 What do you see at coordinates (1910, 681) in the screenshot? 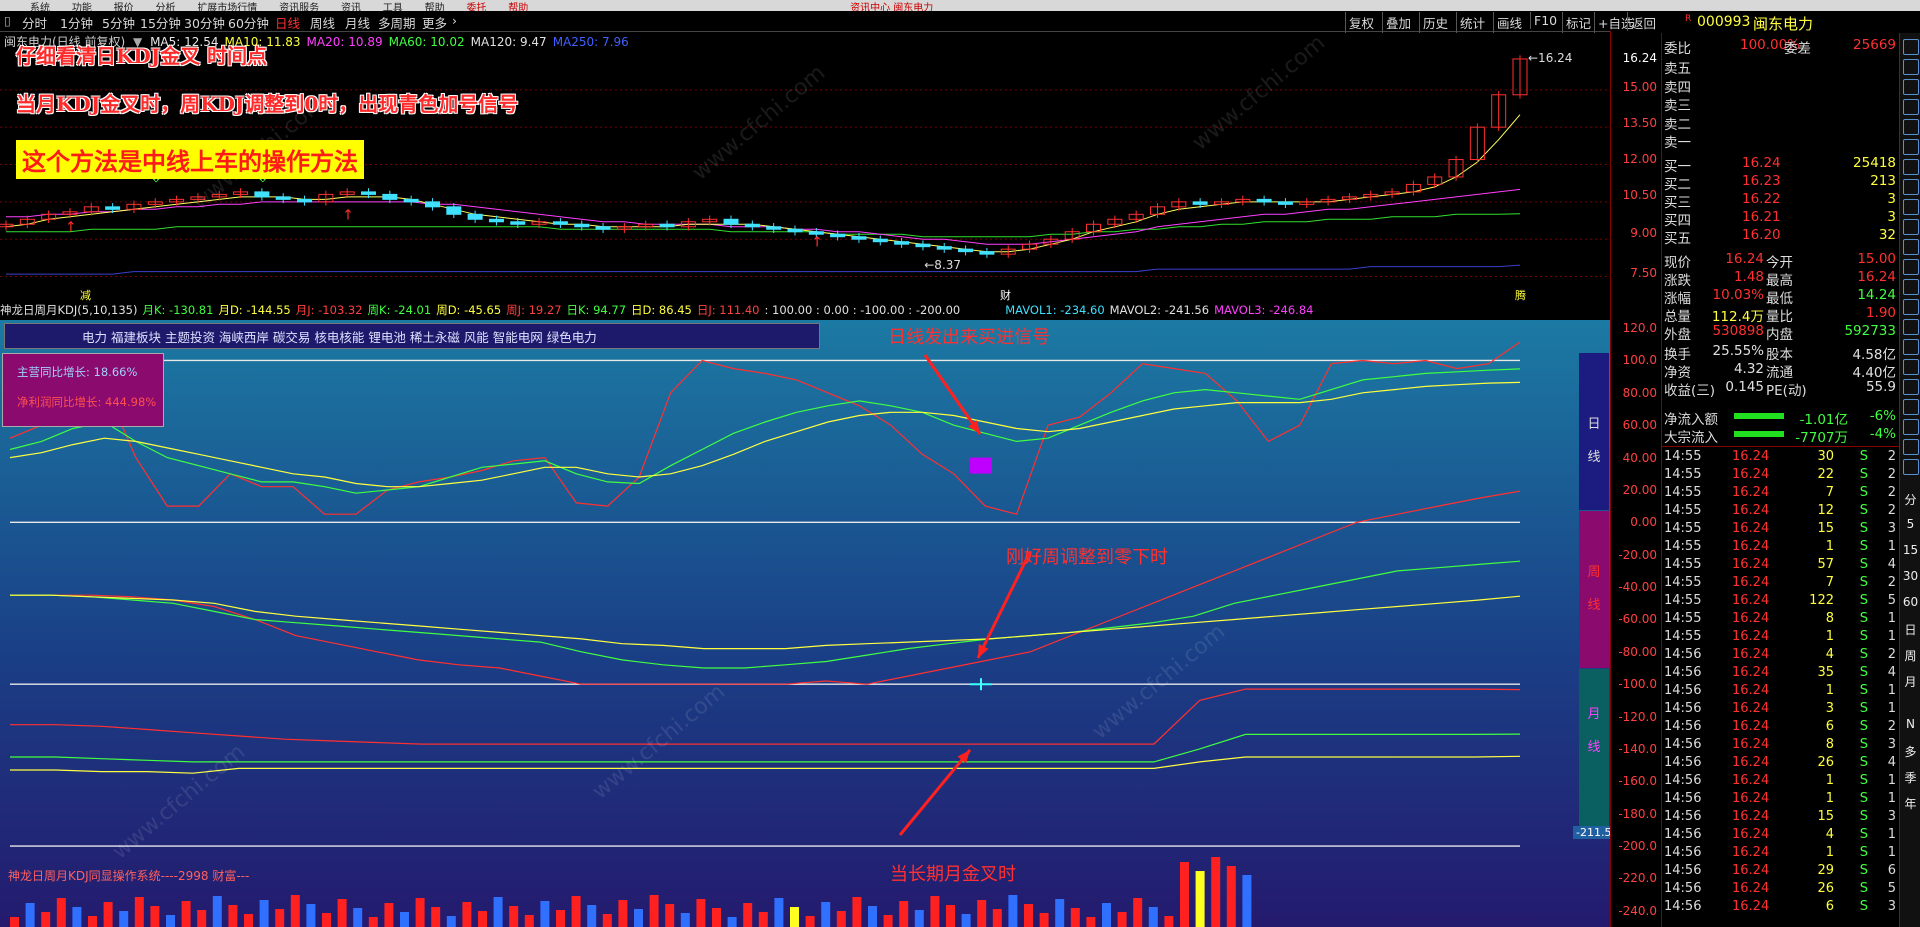
I see `strip-label: 月` at bounding box center [1910, 681].